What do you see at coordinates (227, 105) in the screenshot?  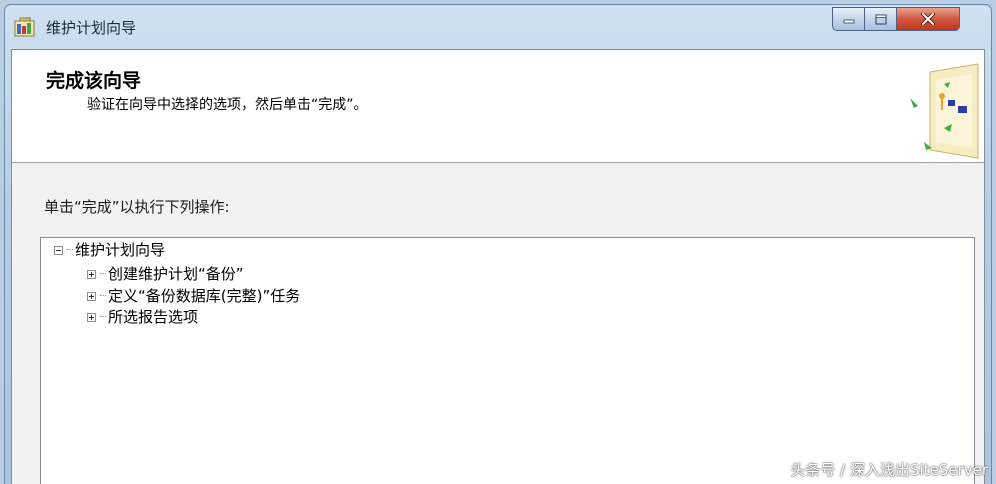 I see `page-subtitle: 验证在向导中选择的选项，然后单击“完成”。` at bounding box center [227, 105].